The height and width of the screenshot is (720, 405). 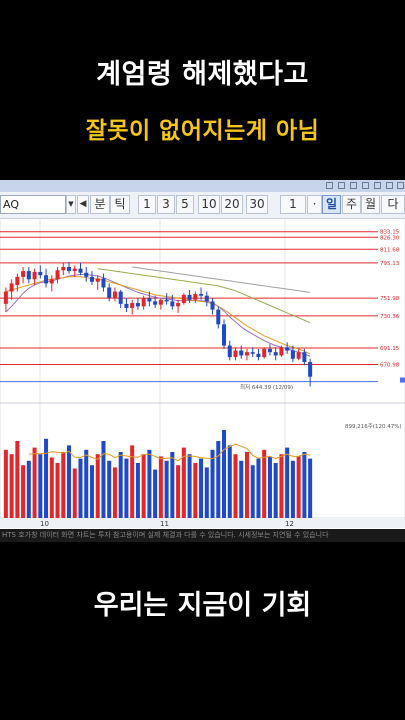 What do you see at coordinates (83, 204) in the screenshot?
I see `nav-left-icon: ◀` at bounding box center [83, 204].